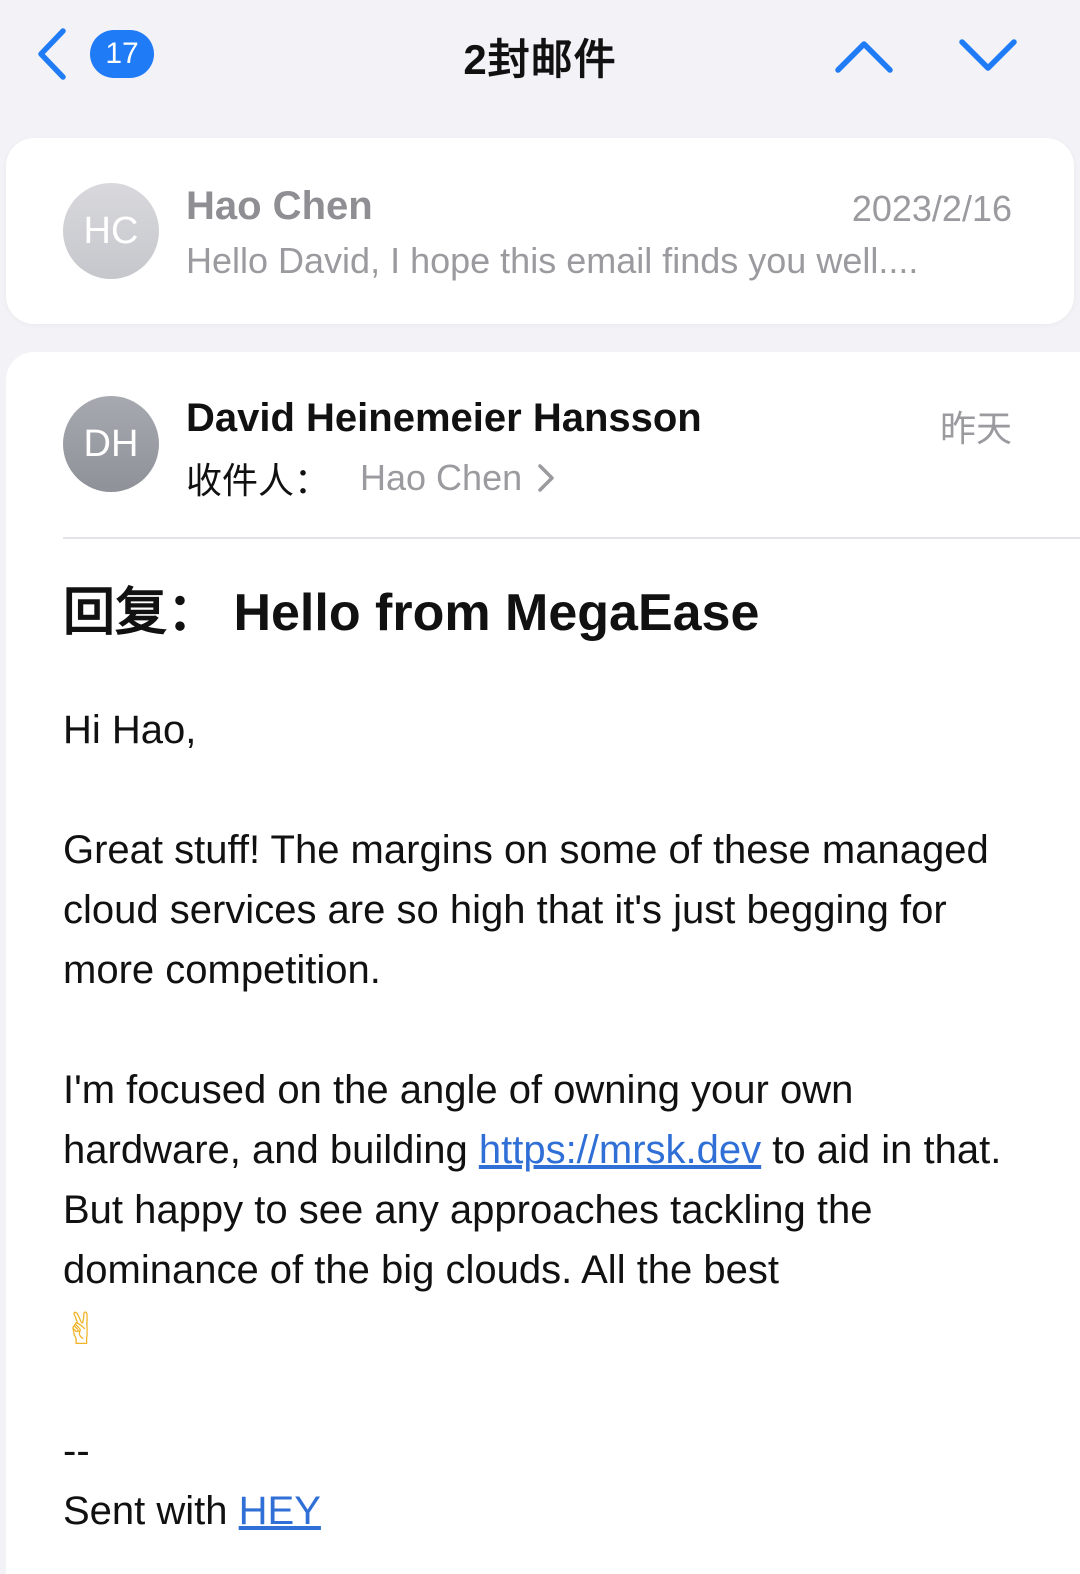 This screenshot has width=1080, height=1574. I want to click on sender-name: David Heinemeier Hansson, so click(444, 418).